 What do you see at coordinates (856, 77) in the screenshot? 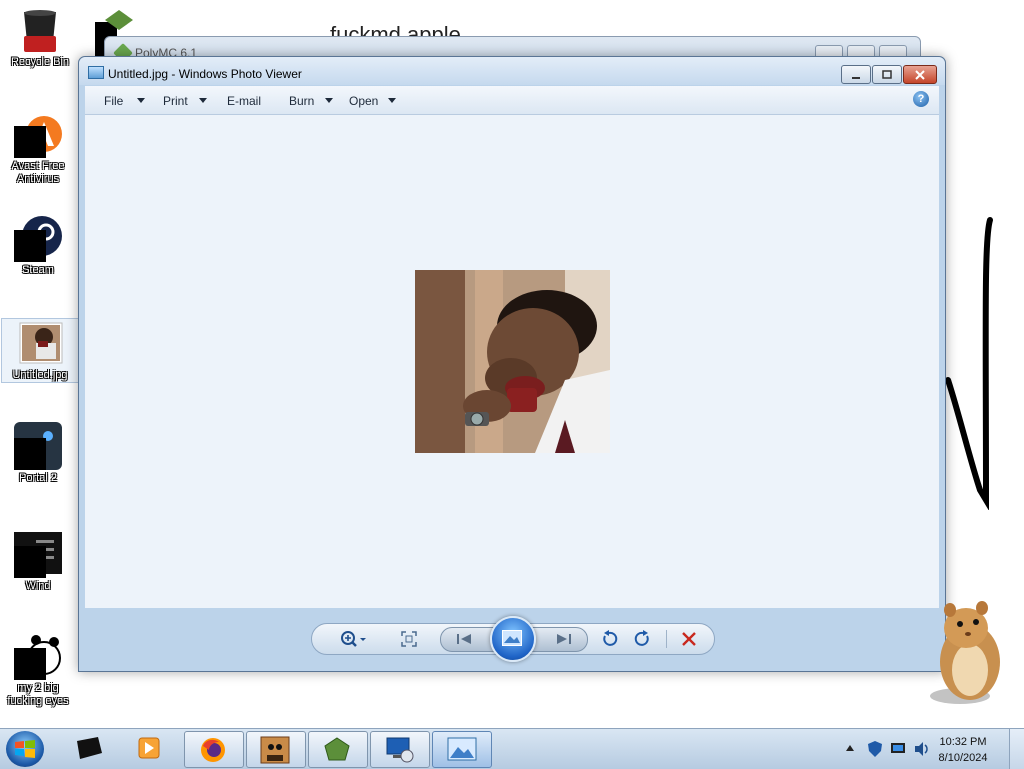
I see `minimize-icon` at bounding box center [856, 77].